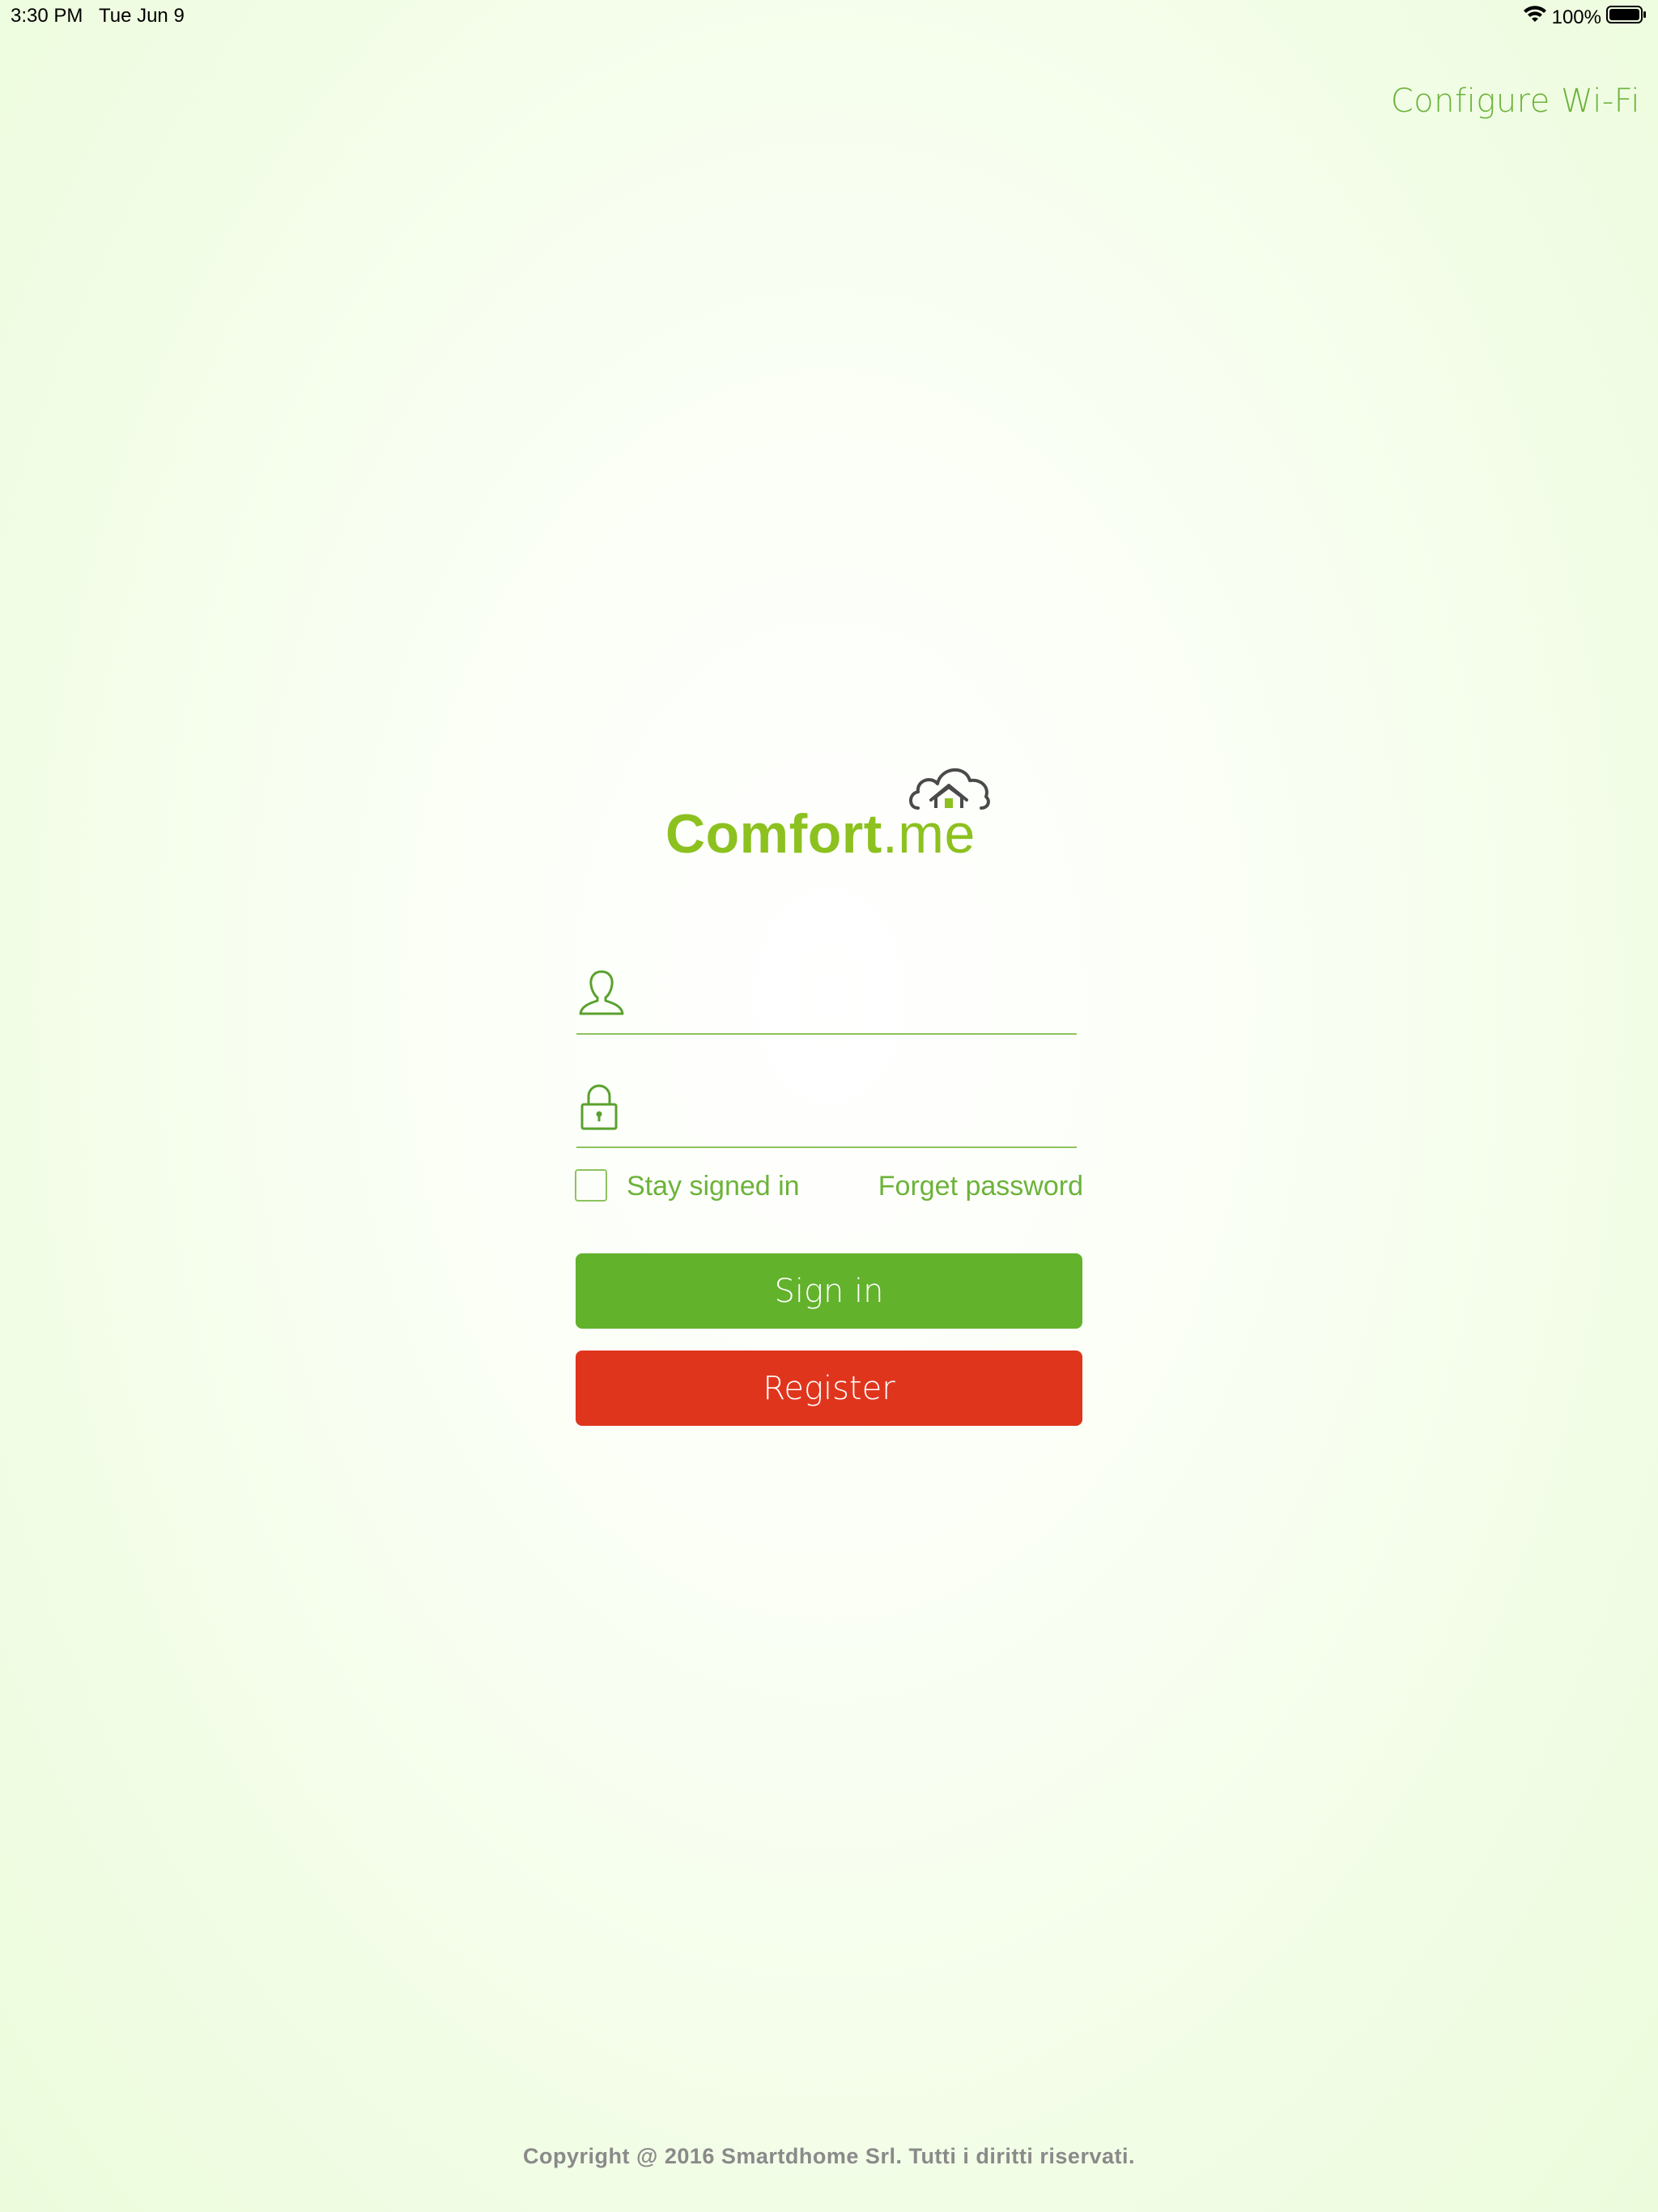 The height and width of the screenshot is (2212, 1658). I want to click on wifi-icon, so click(1535, 18).